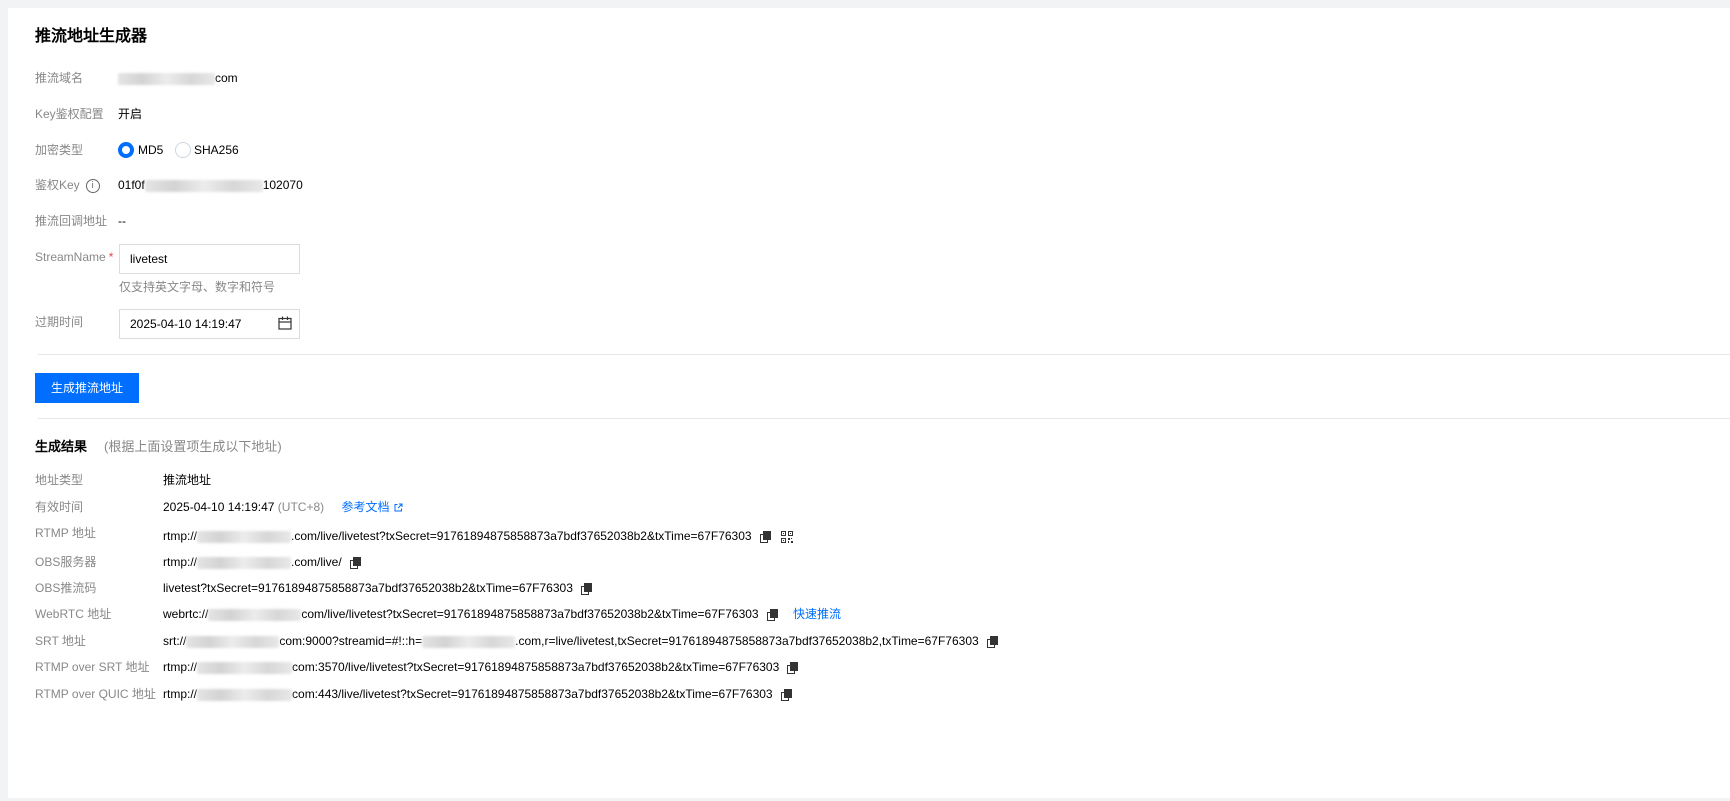  Describe the element at coordinates (180, 562) in the screenshot. I see `obs-server-prefix: rtmp://` at that location.